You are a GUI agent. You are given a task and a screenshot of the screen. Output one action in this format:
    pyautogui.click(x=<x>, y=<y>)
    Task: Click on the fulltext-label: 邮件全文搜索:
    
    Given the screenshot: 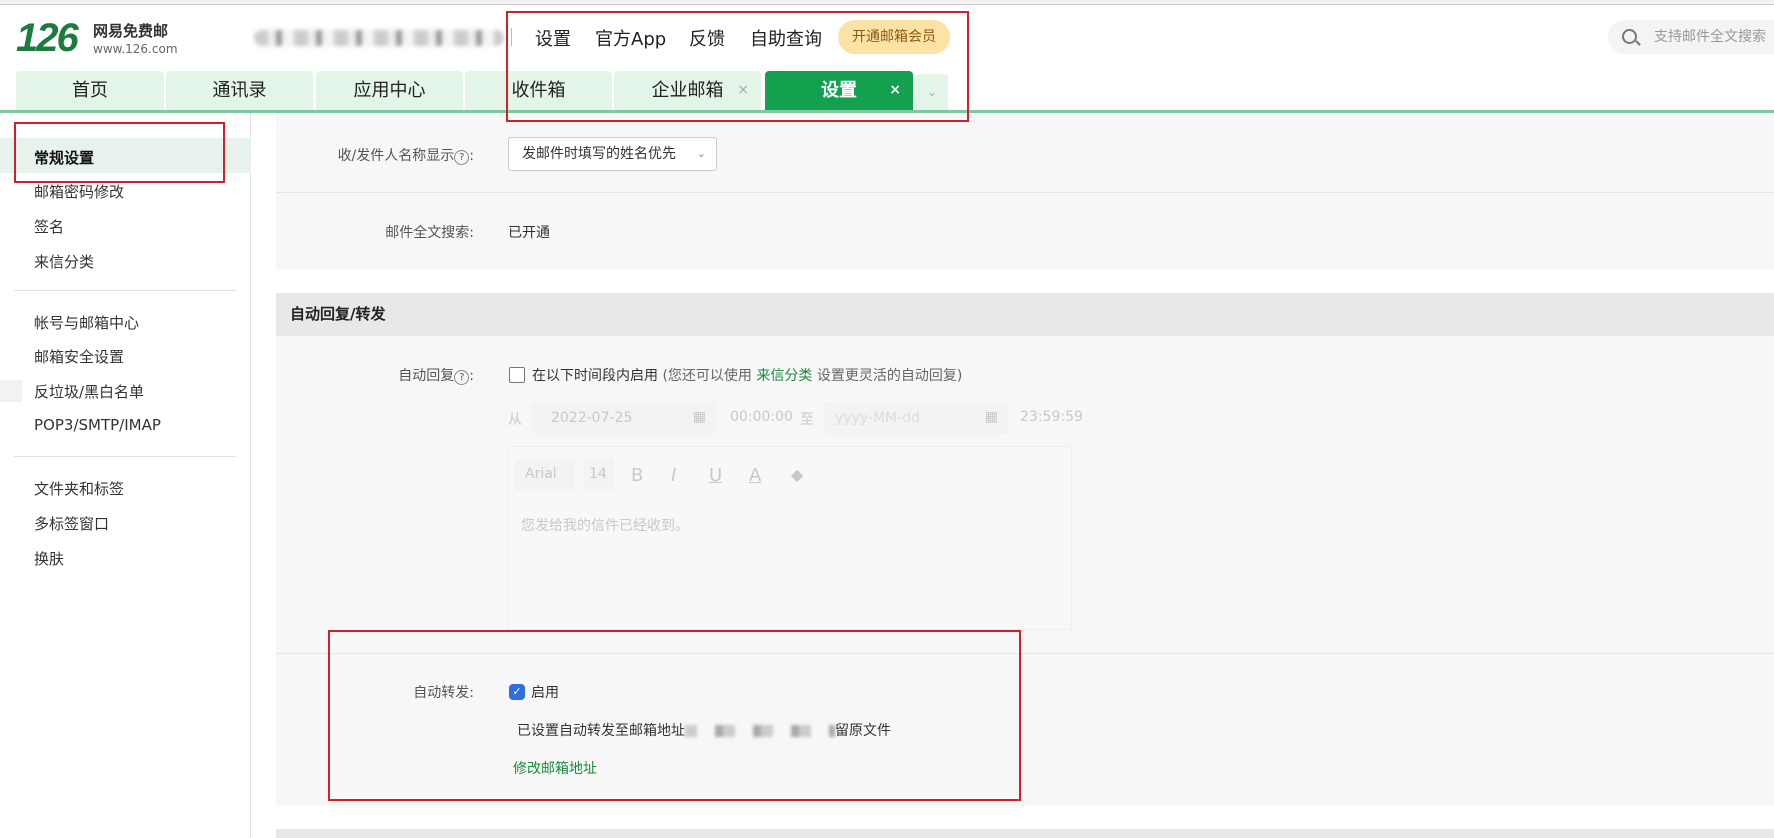 What is the action you would take?
    pyautogui.click(x=429, y=233)
    